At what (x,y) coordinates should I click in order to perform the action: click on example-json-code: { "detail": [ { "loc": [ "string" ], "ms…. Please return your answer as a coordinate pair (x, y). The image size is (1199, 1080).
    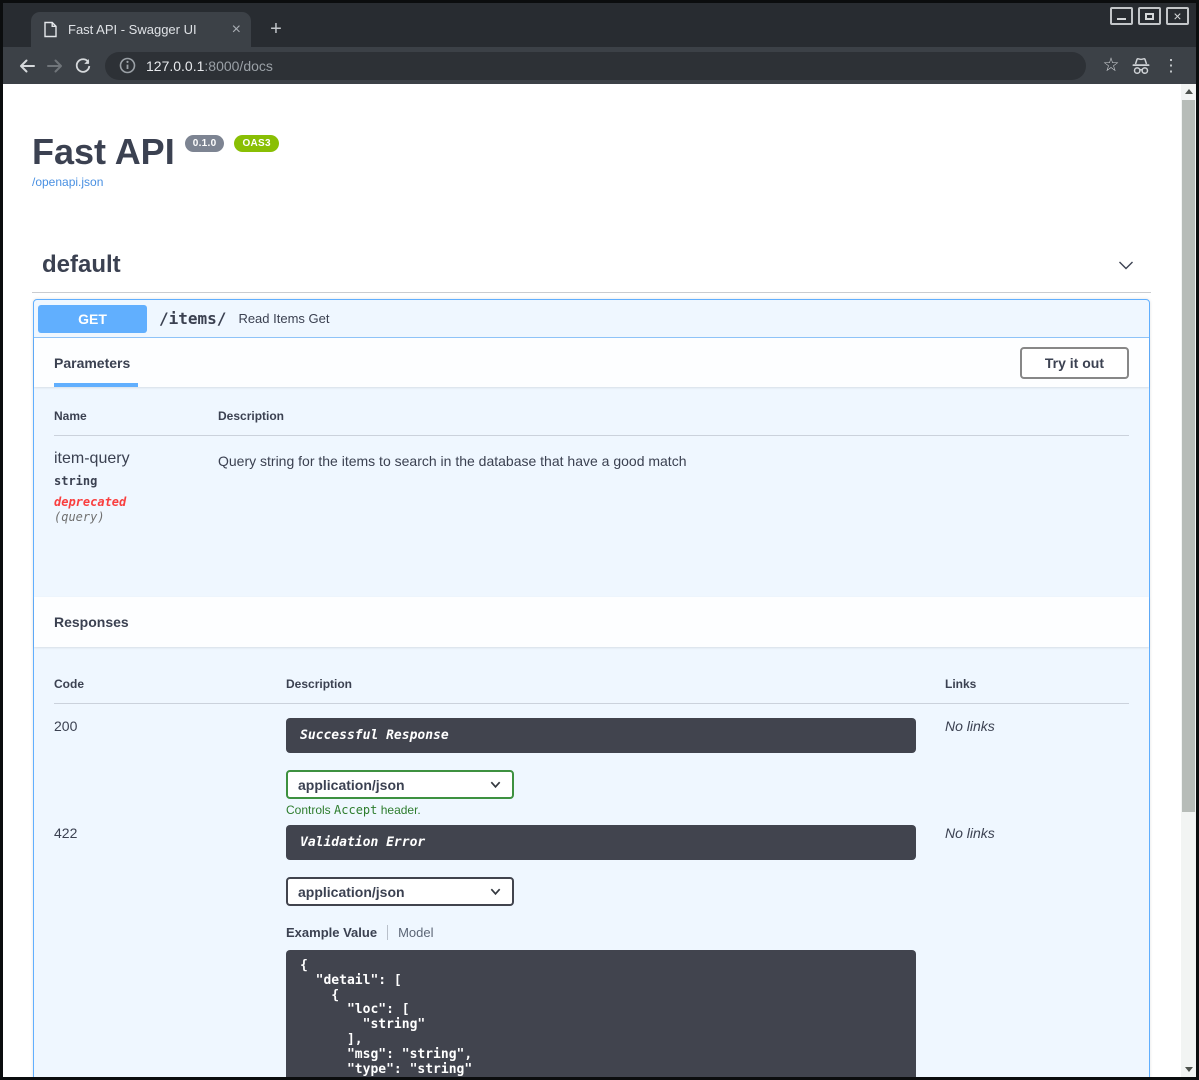
    Looking at the image, I should click on (386, 1017).